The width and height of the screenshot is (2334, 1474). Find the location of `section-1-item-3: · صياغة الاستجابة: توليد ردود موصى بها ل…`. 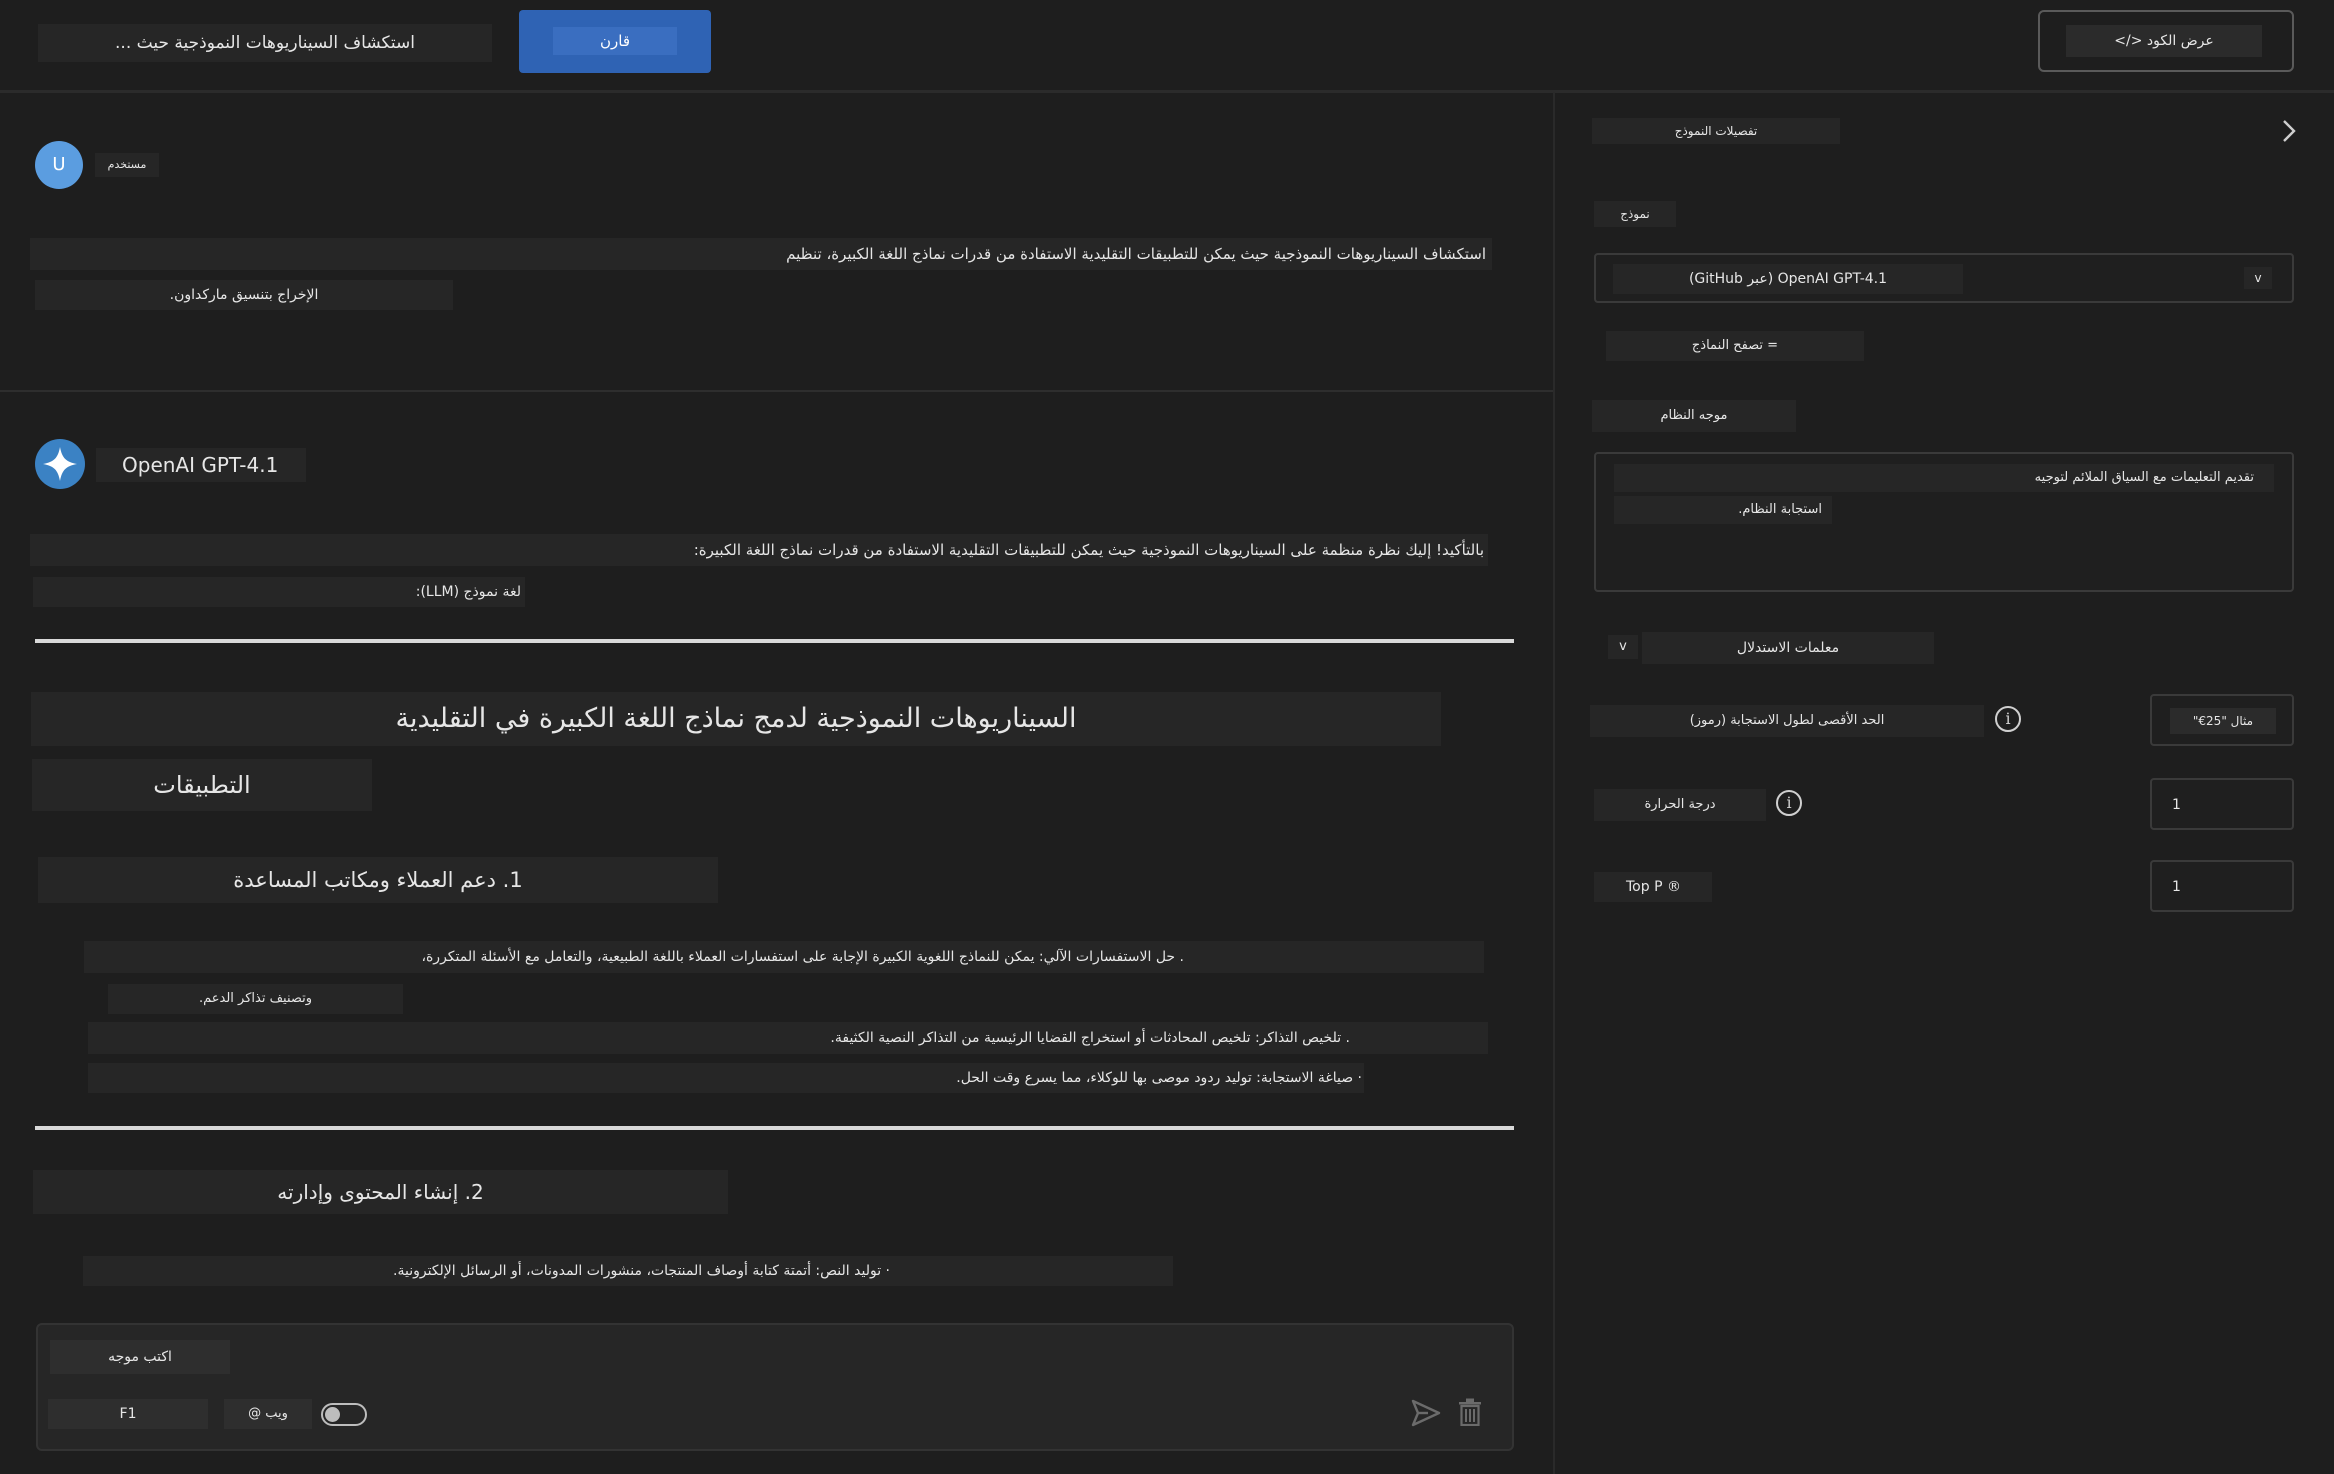

section-1-item-3: · صياغة الاستجابة: توليد ردود موصى بها ل… is located at coordinates (726, 1078).